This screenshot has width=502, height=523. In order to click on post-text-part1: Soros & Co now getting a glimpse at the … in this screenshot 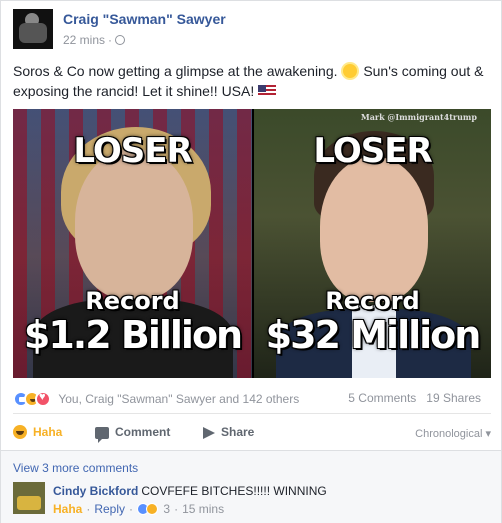, I will do `click(175, 71)`.